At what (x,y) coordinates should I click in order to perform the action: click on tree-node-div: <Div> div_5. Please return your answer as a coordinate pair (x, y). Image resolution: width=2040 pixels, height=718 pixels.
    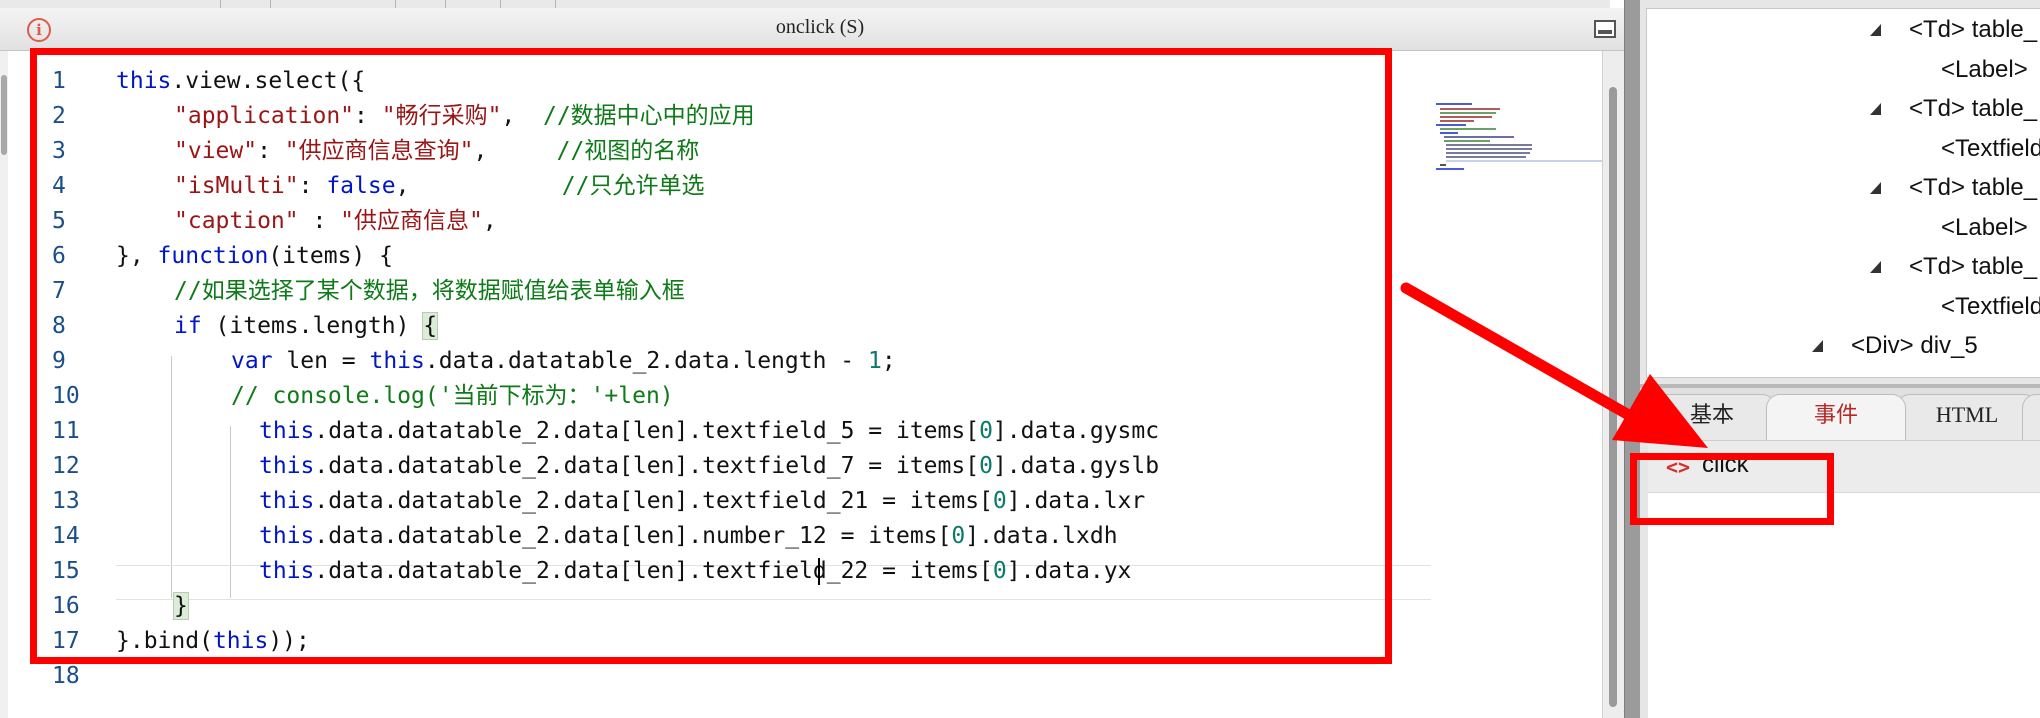
    Looking at the image, I should click on (1914, 346).